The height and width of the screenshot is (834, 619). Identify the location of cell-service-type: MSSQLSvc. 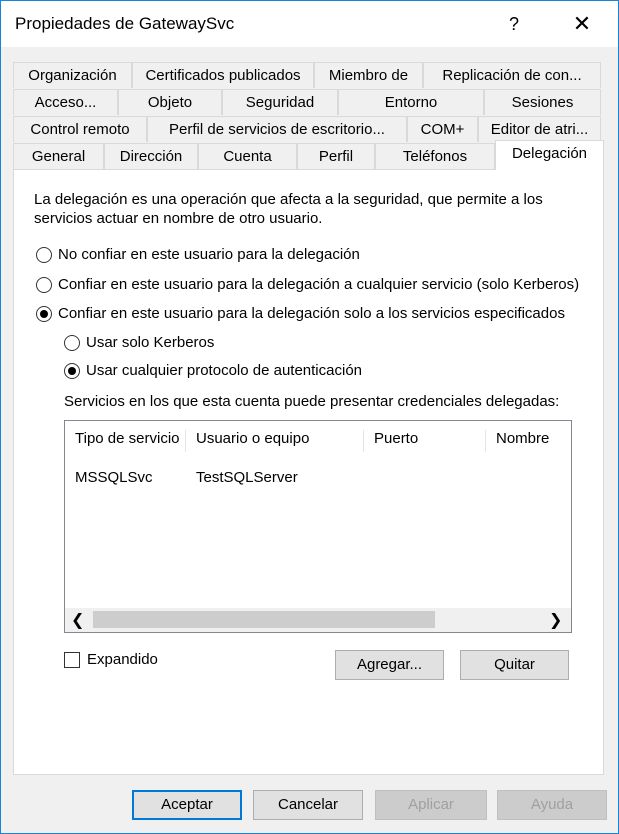
(114, 477).